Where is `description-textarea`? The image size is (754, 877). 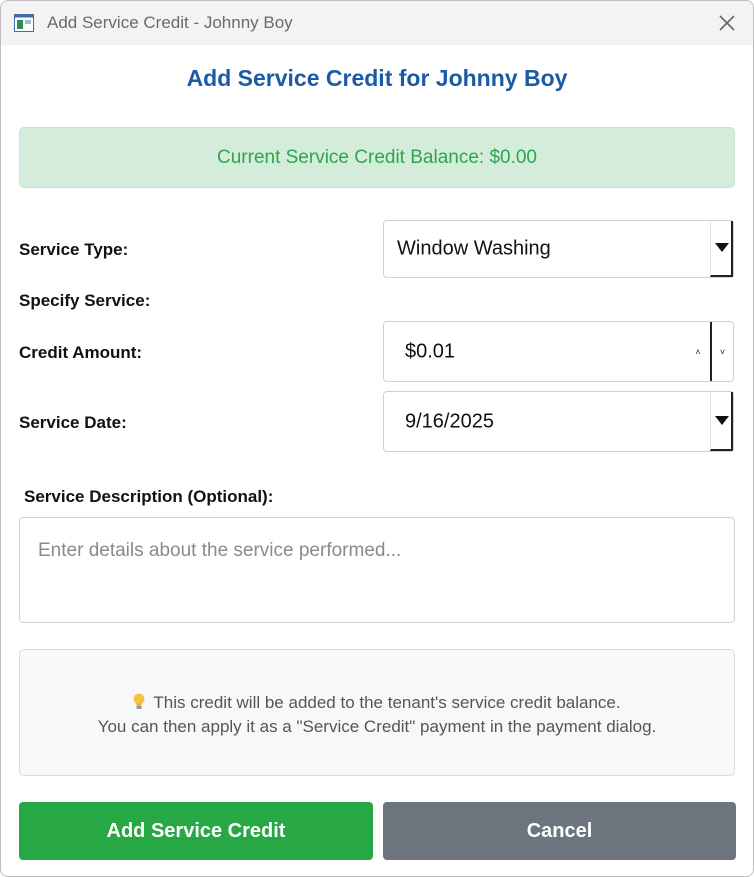
description-textarea is located at coordinates (377, 570).